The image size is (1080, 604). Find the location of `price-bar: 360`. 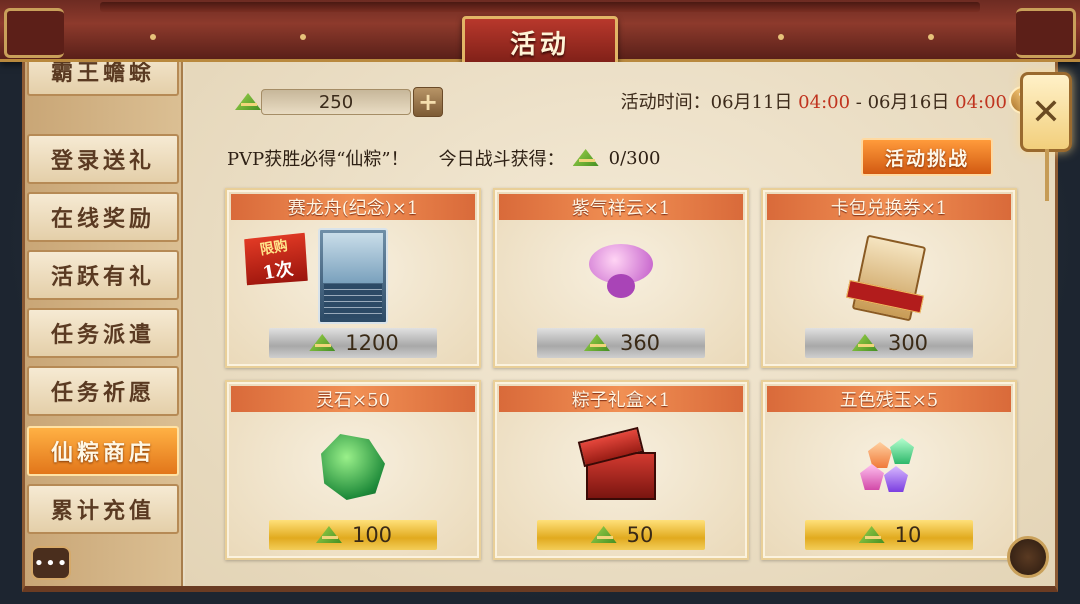

price-bar: 360 is located at coordinates (621, 343).